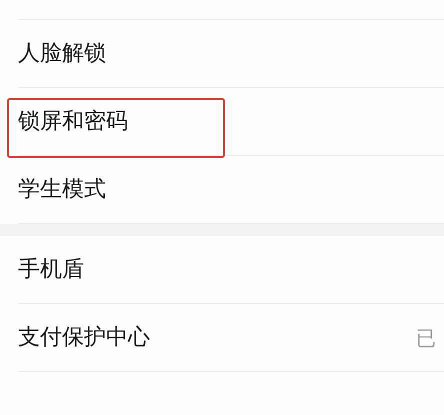 This screenshot has height=415, width=444. Describe the element at coordinates (62, 189) in the screenshot. I see `setting-label: 学生模式` at that location.